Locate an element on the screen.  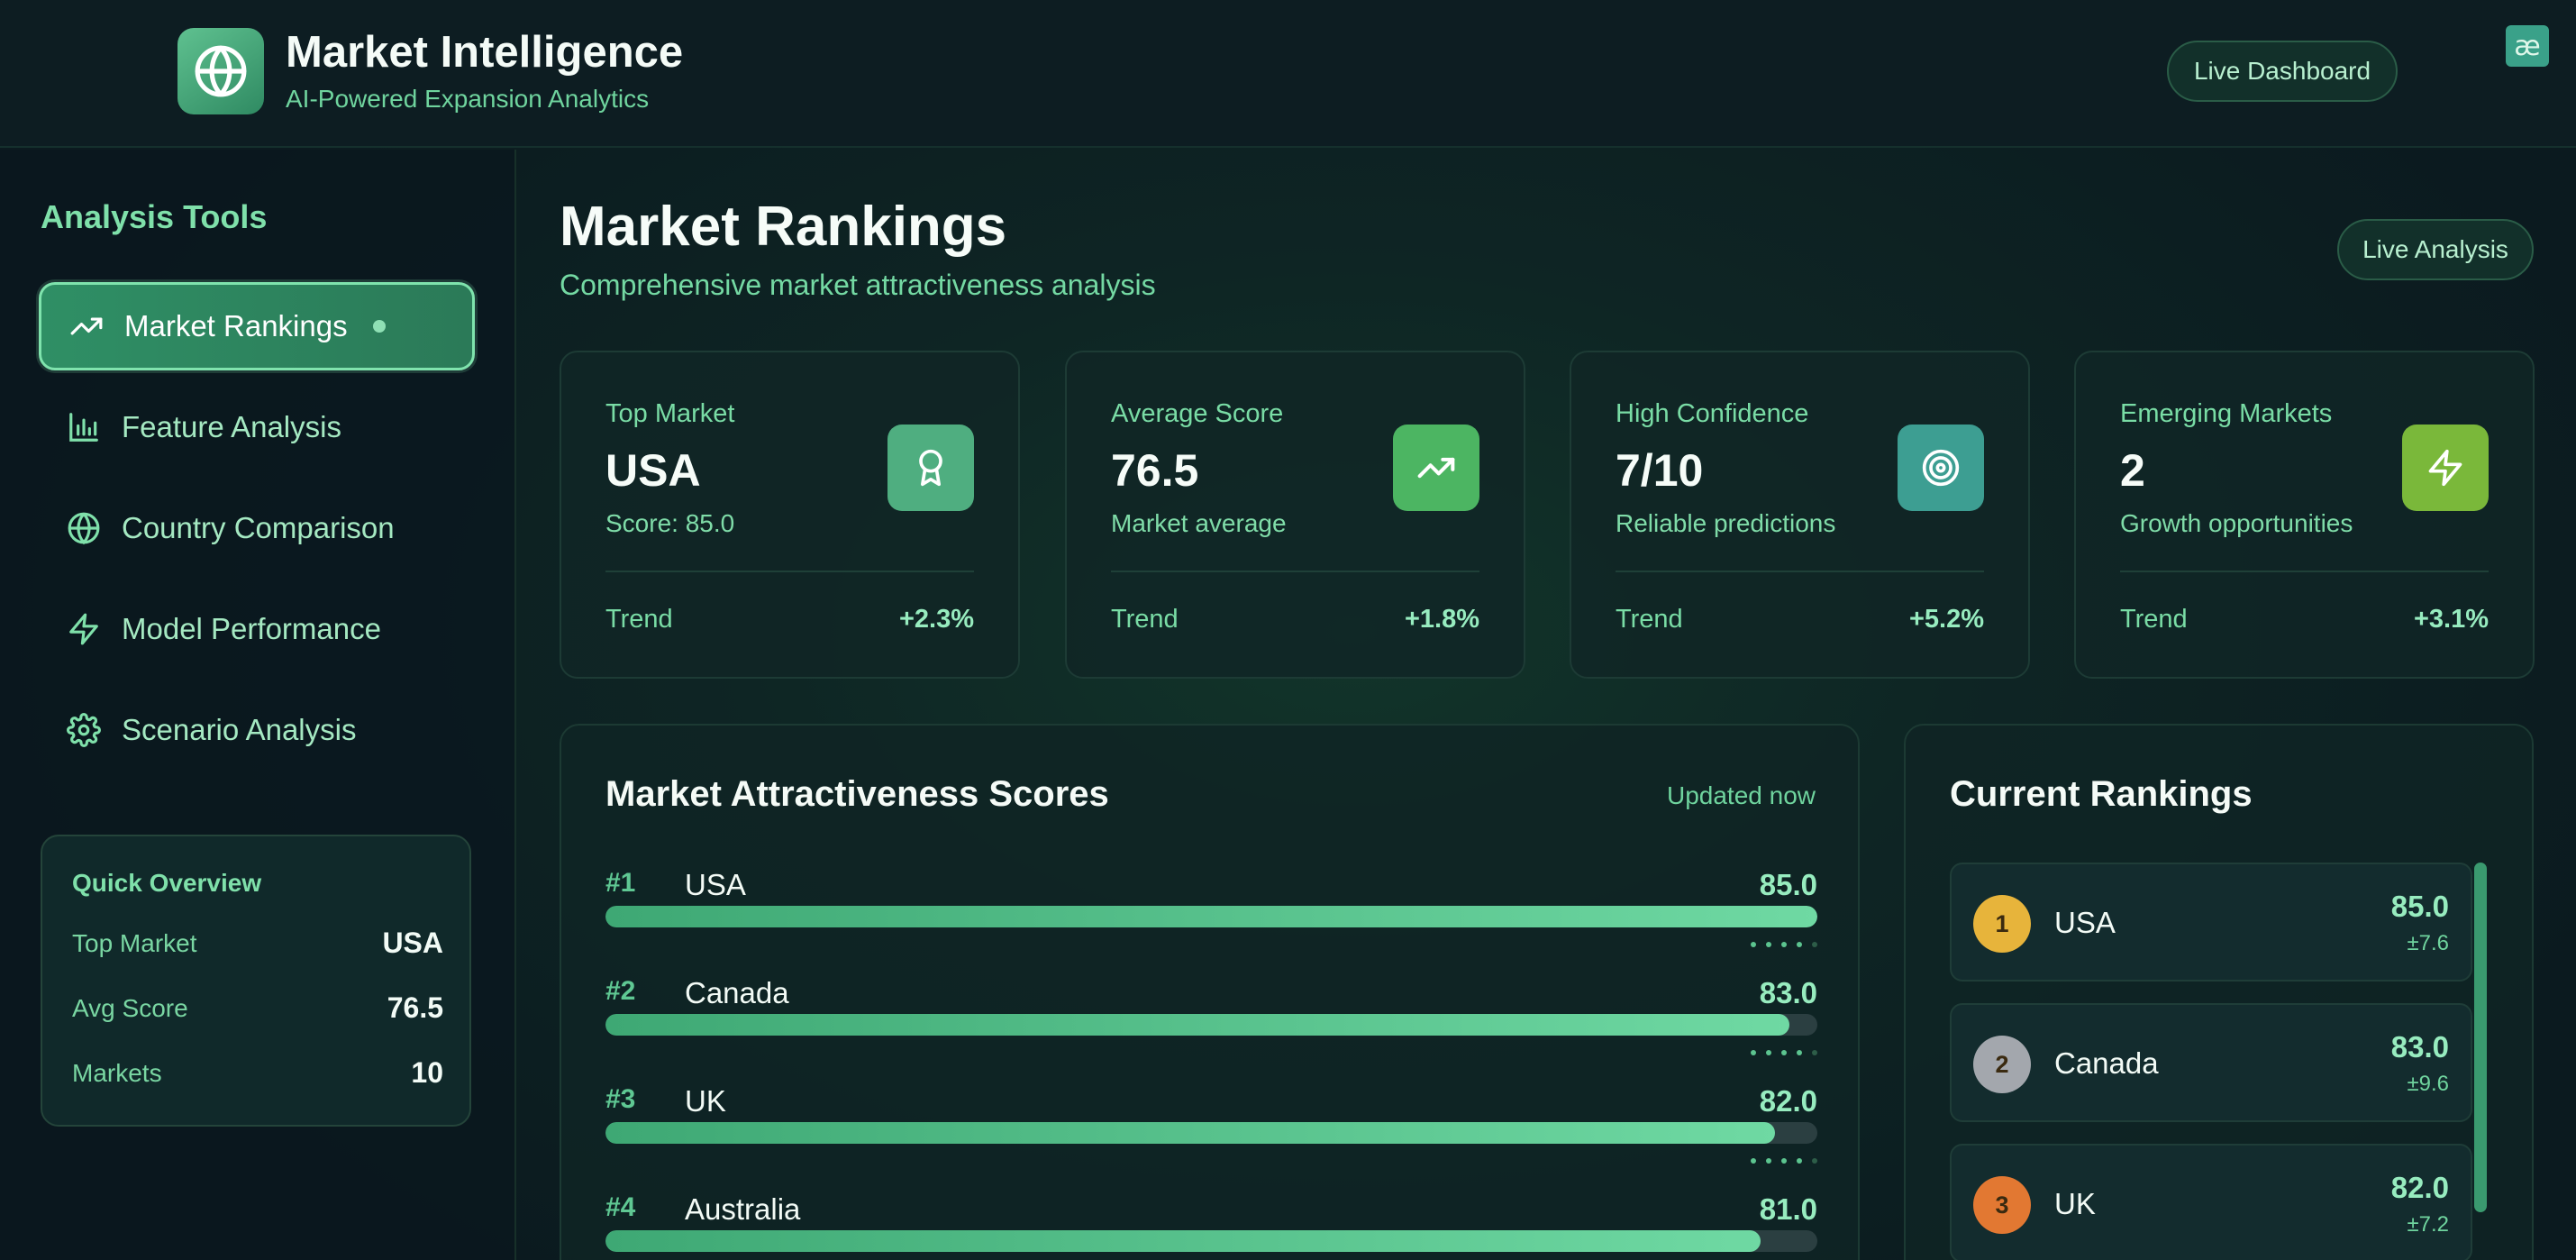
sidebar-item-country-comparison: Country Comparison is located at coordinates (257, 528).